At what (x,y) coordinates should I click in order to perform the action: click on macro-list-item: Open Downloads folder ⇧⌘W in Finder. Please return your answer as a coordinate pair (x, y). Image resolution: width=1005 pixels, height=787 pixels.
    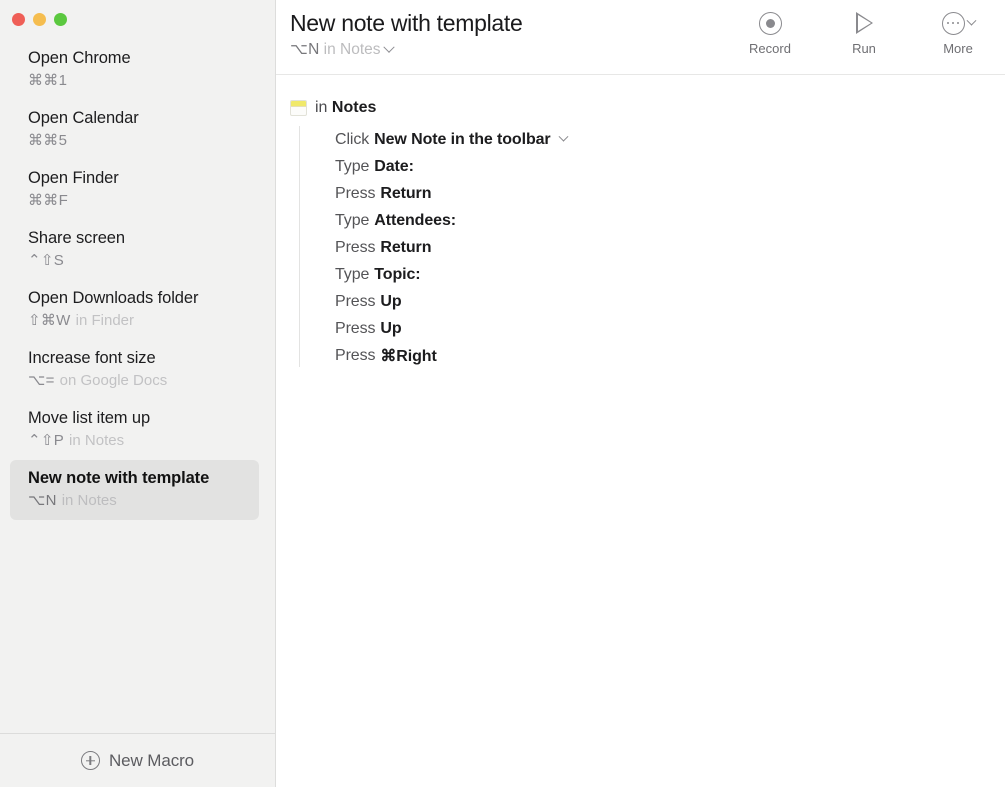
    Looking at the image, I should click on (134, 310).